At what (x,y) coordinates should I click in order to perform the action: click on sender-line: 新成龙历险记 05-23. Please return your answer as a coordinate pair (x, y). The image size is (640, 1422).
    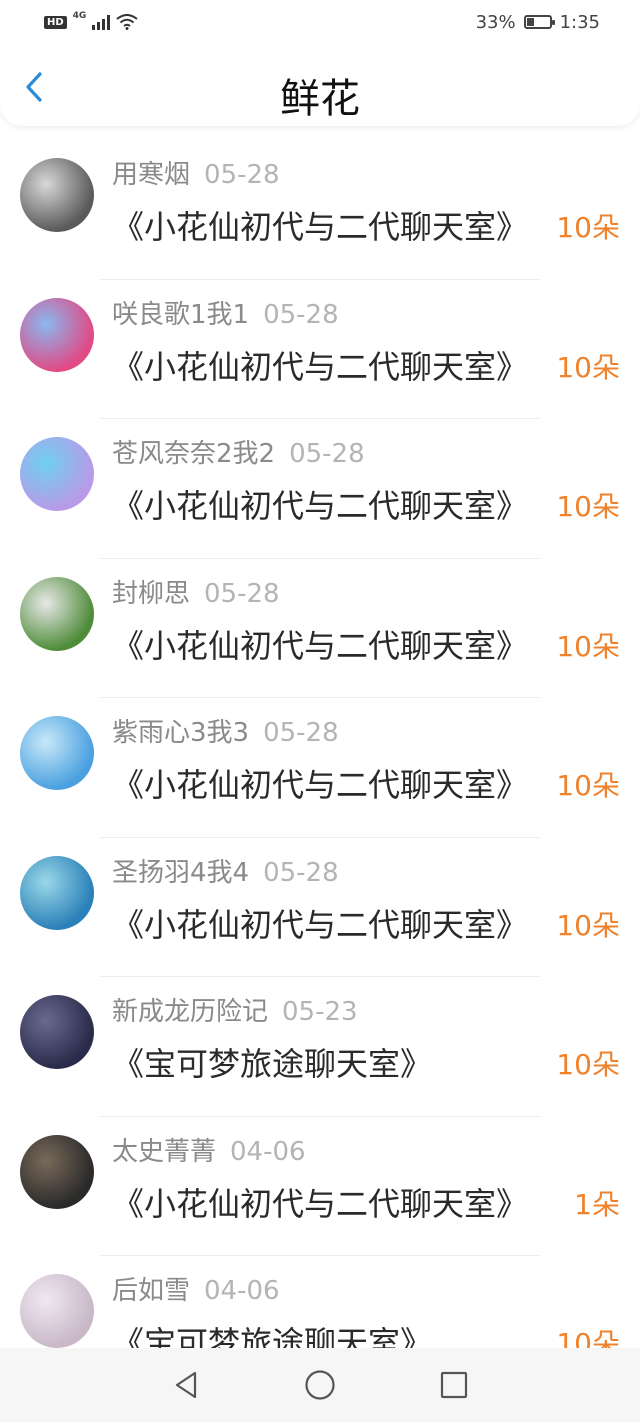
    Looking at the image, I should click on (235, 1009).